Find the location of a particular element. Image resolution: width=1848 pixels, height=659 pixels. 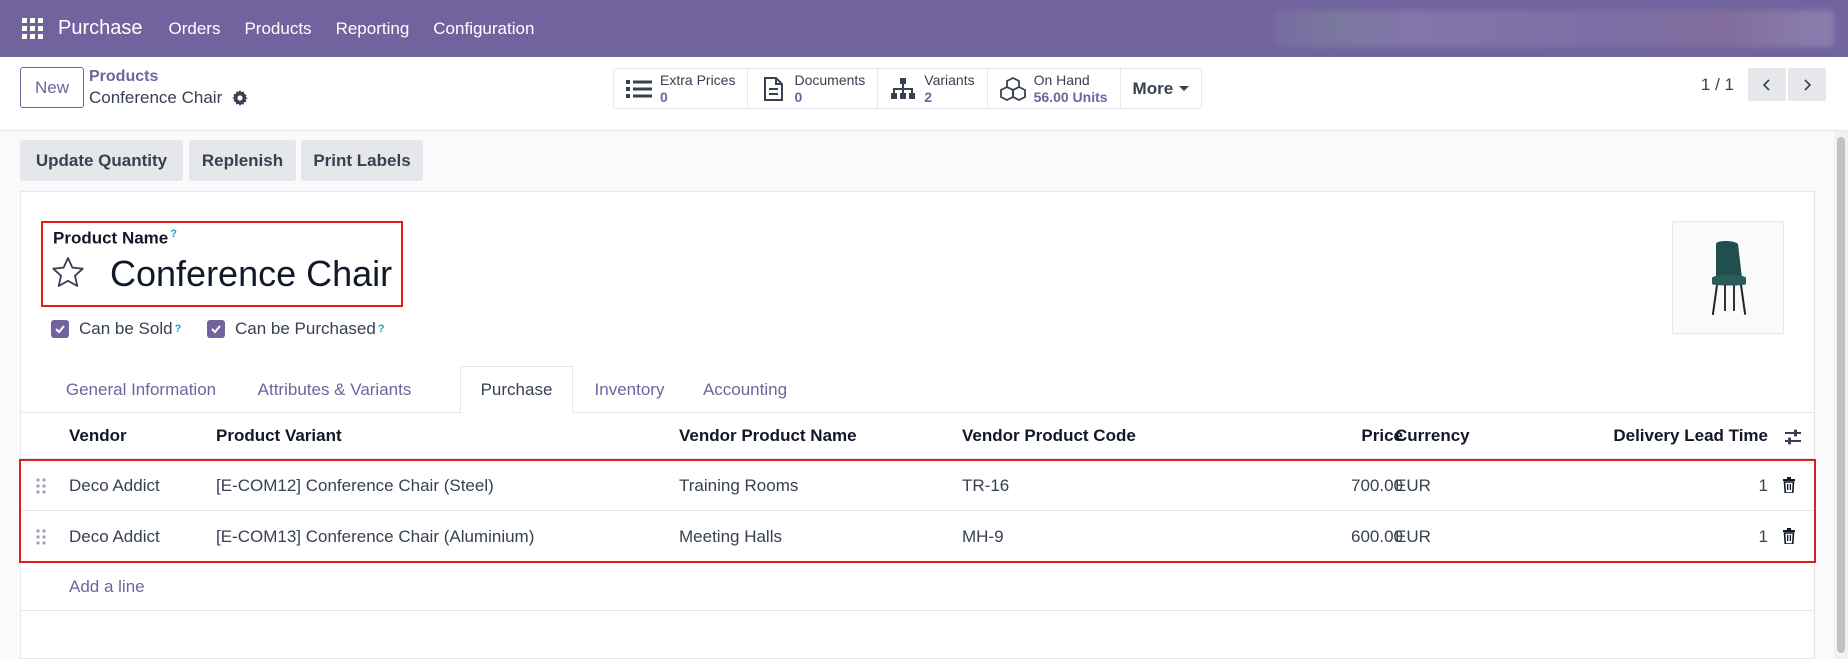

can-be-sold-label: Can be Sold is located at coordinates (126, 328).